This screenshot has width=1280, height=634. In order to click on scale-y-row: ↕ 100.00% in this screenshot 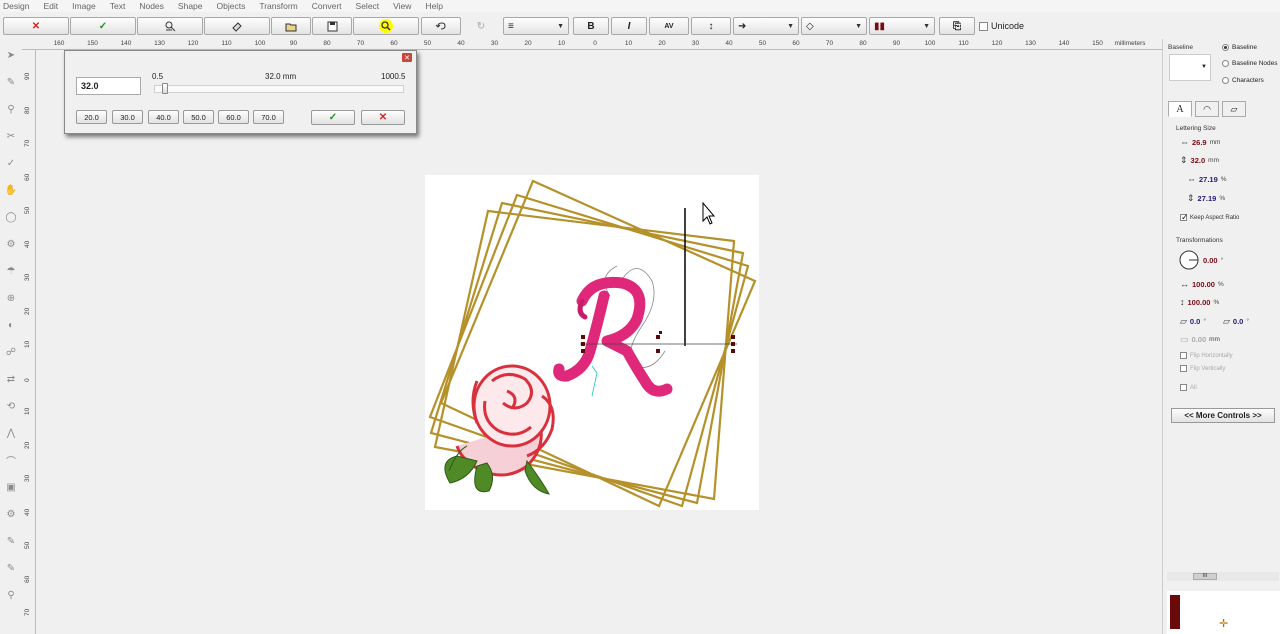, I will do `click(1199, 302)`.